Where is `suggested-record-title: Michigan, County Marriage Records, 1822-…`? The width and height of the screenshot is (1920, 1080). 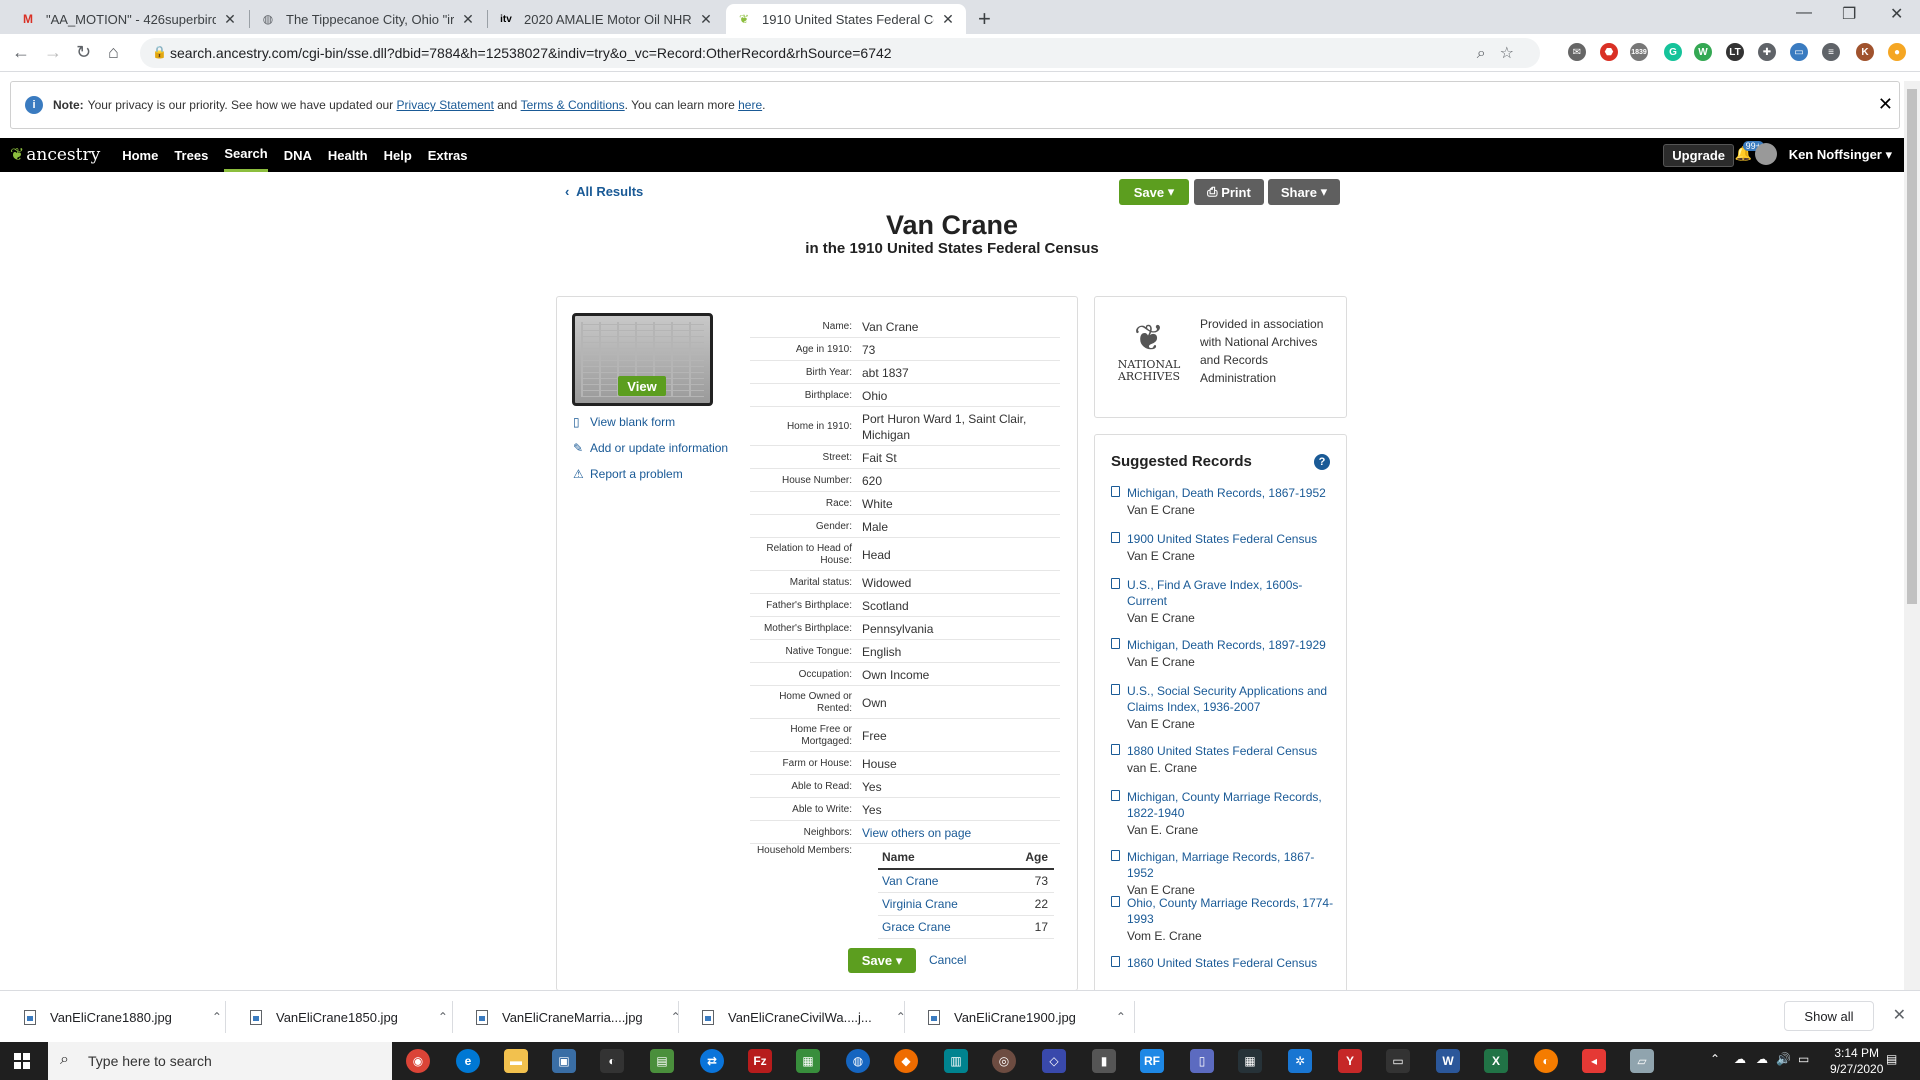
suggested-record-title: Michigan, County Marriage Records, 1822-… is located at coordinates (1231, 805).